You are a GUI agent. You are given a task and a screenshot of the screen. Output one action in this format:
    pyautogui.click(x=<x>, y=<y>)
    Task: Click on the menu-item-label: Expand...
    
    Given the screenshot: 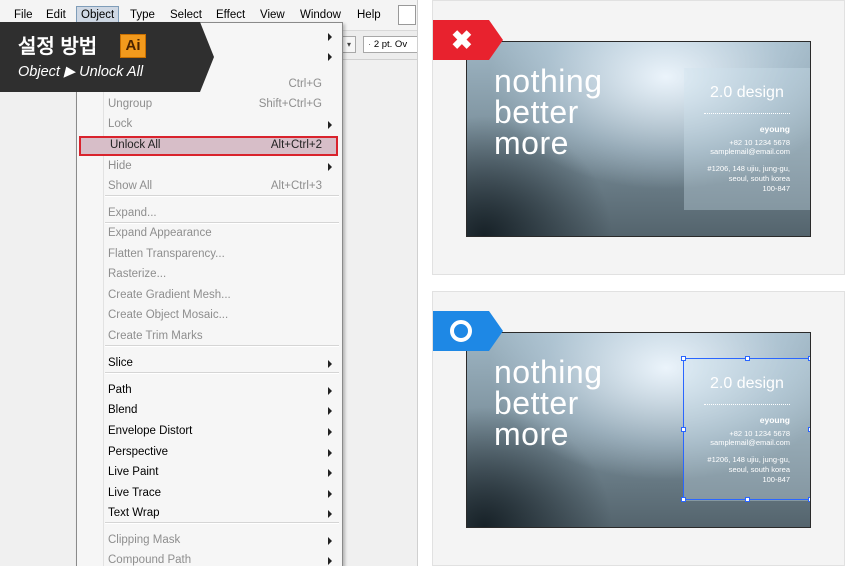 What is the action you would take?
    pyautogui.click(x=132, y=213)
    